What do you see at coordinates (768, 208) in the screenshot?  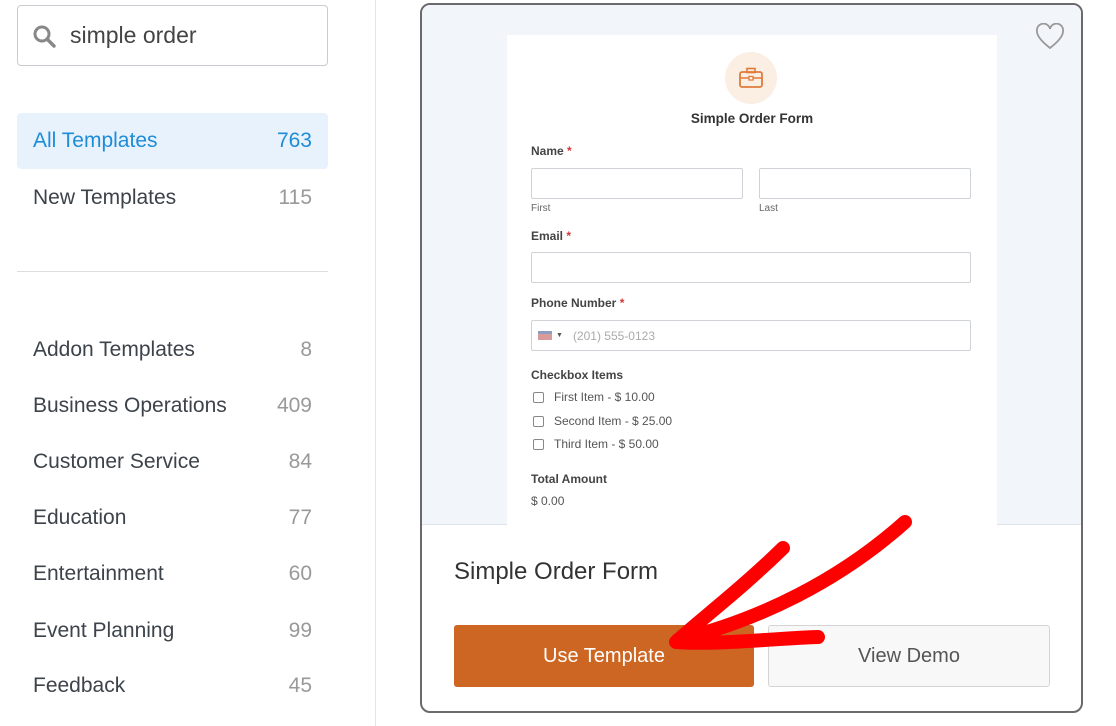 I see `last-sublabel: Last` at bounding box center [768, 208].